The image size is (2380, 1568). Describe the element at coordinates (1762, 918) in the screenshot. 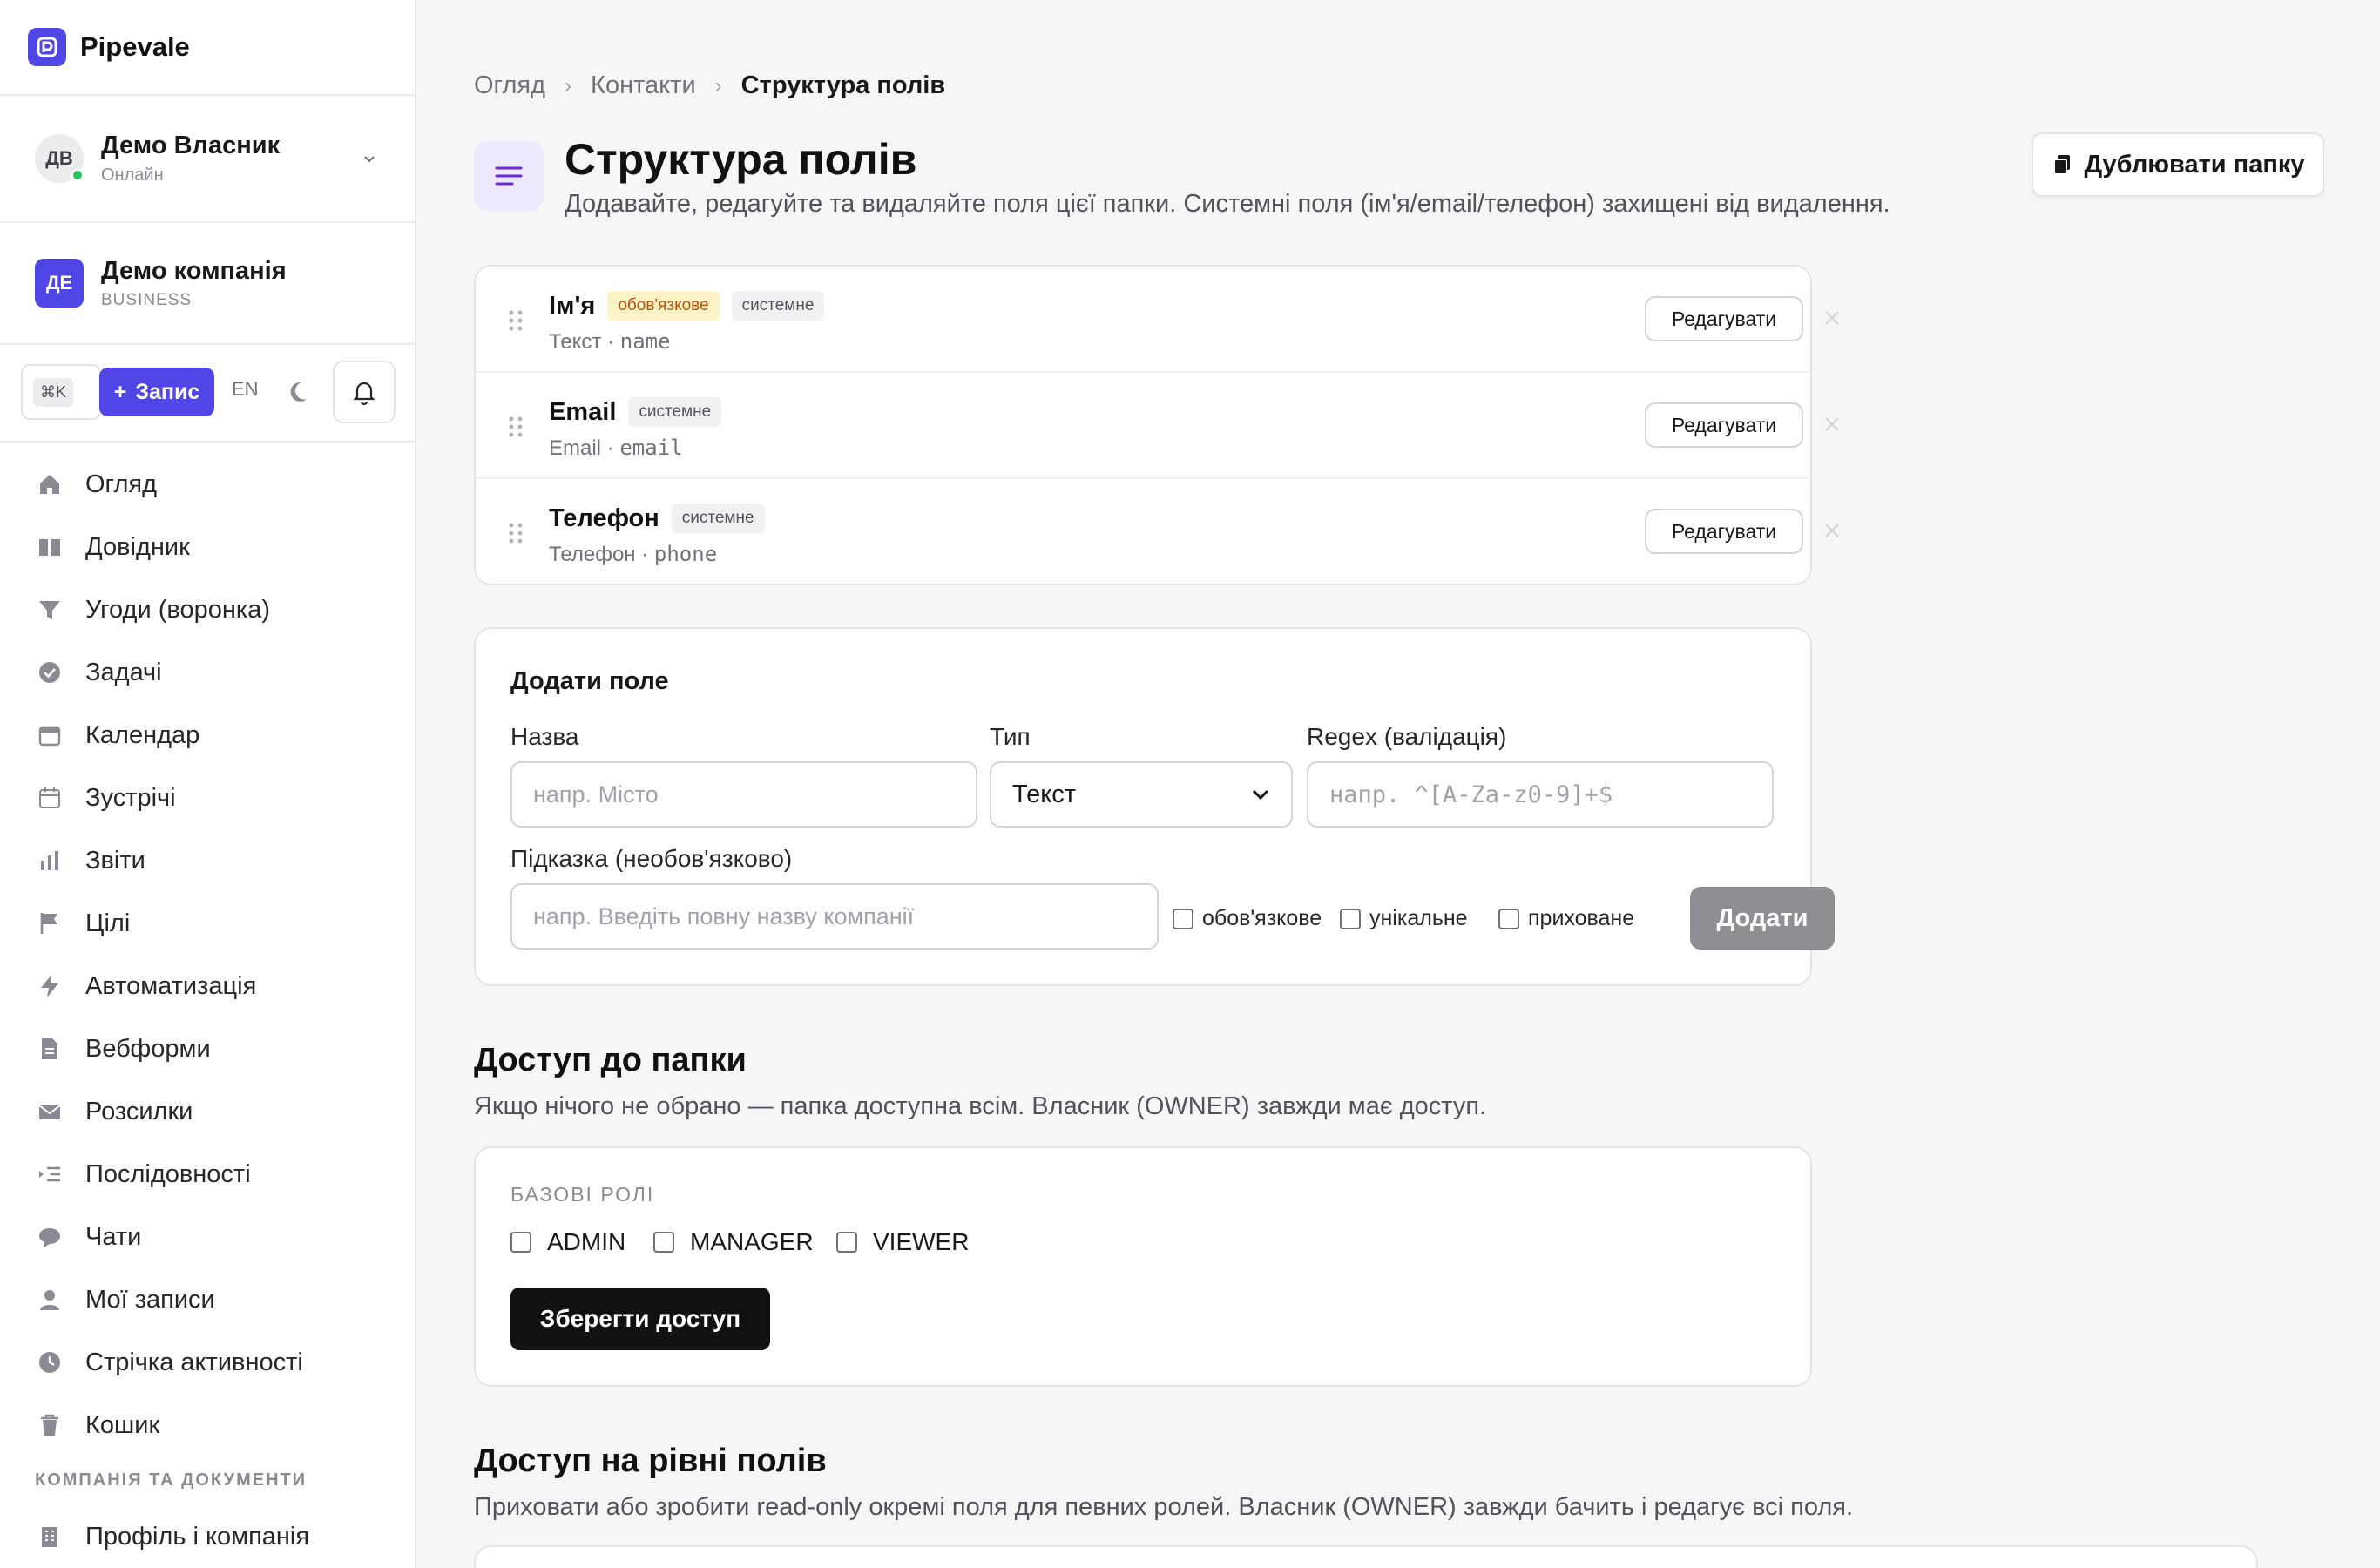

I see `add-field-button: Додати` at that location.